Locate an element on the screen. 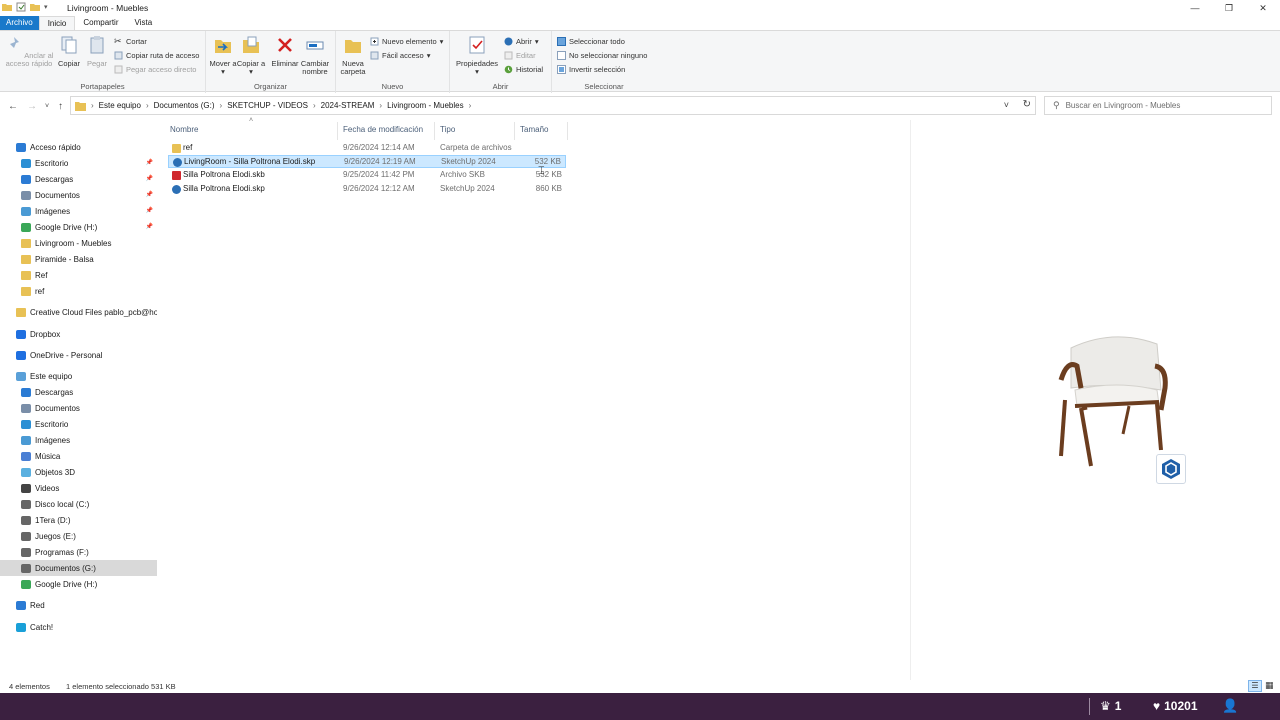  breadcrumb-livingroom: Livingroom - Muebles is located at coordinates (425, 105).